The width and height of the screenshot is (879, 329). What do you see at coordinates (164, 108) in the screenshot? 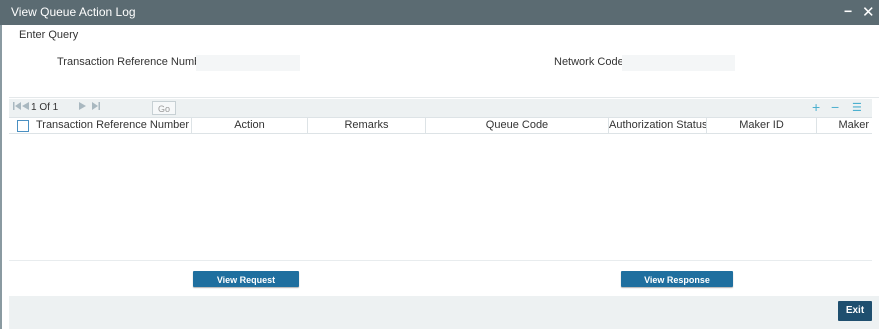
I see `go-button: Go` at bounding box center [164, 108].